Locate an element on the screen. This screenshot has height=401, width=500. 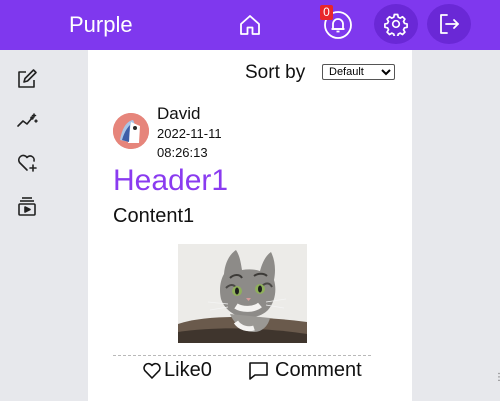
sidebar-item-trending is located at coordinates (27, 121).